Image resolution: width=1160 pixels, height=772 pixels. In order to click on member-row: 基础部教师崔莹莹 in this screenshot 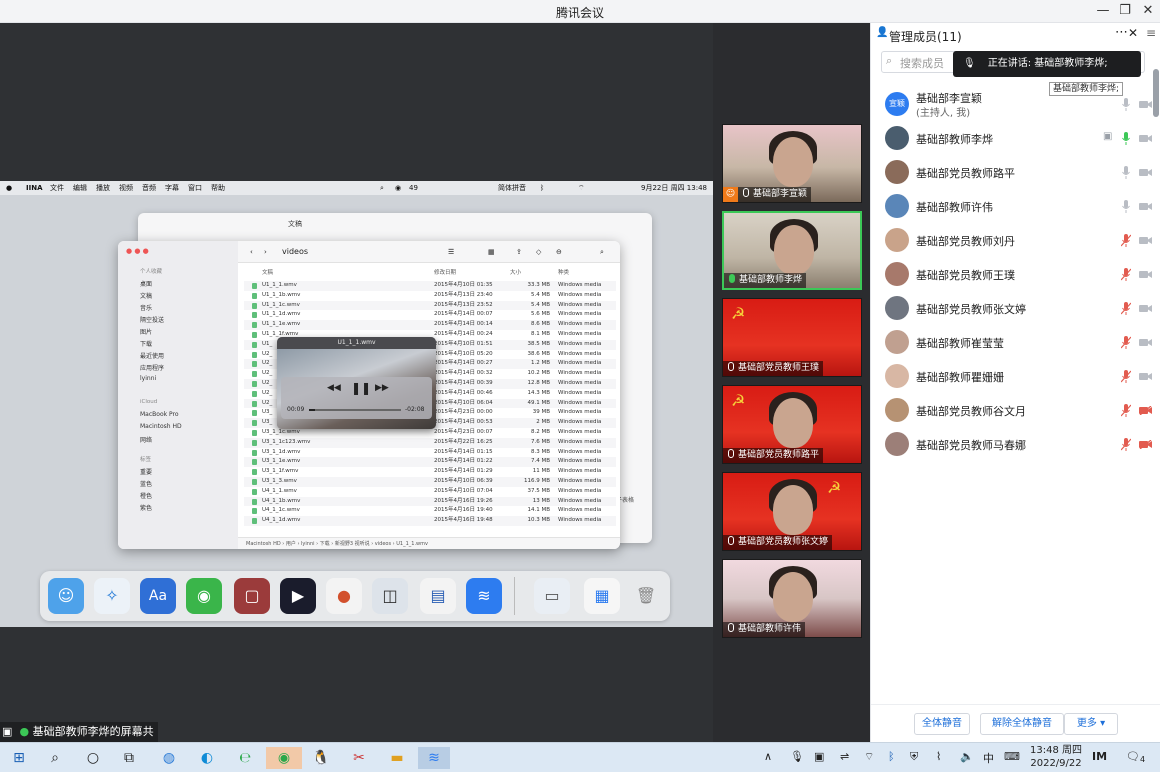, I will do `click(1015, 343)`.